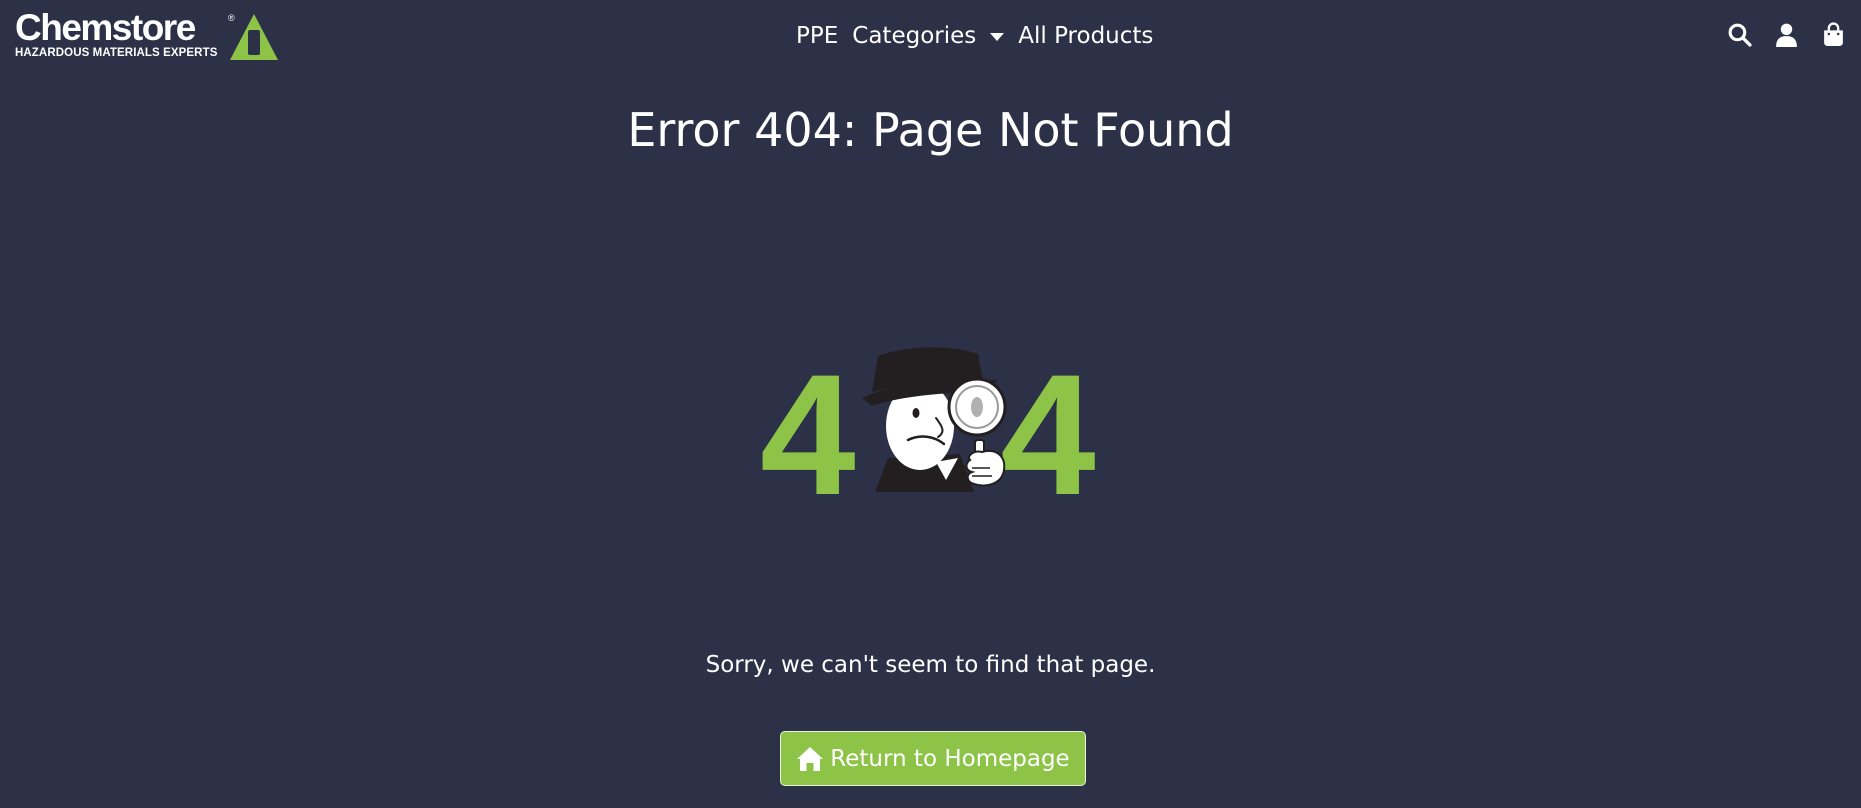  Describe the element at coordinates (1085, 36) in the screenshot. I see `nav-item-all-products: All Products` at that location.